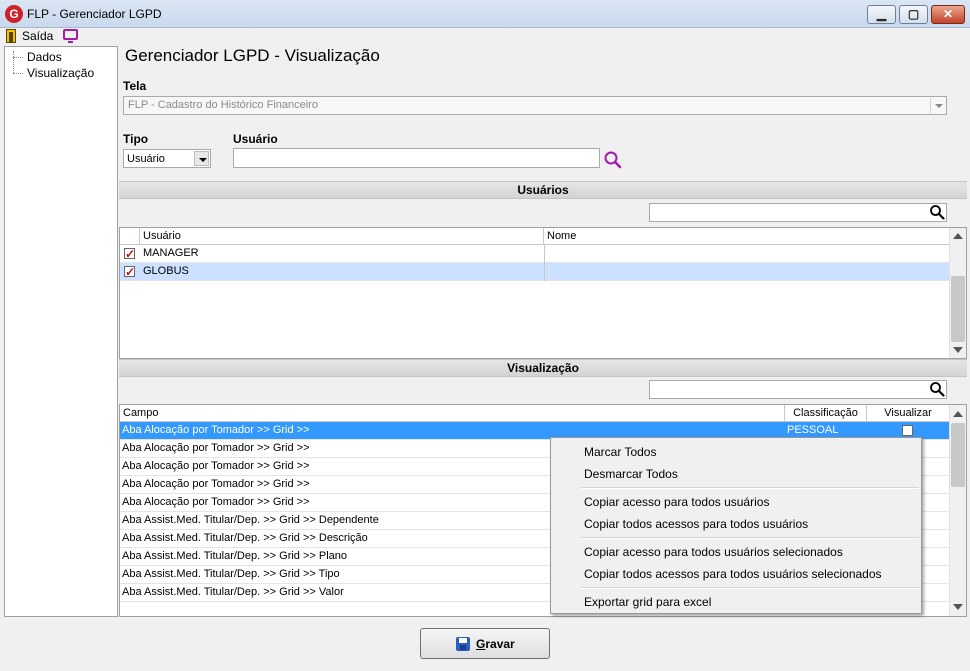 The height and width of the screenshot is (671, 970). What do you see at coordinates (535, 254) in the screenshot?
I see `table-row: MANAGER` at bounding box center [535, 254].